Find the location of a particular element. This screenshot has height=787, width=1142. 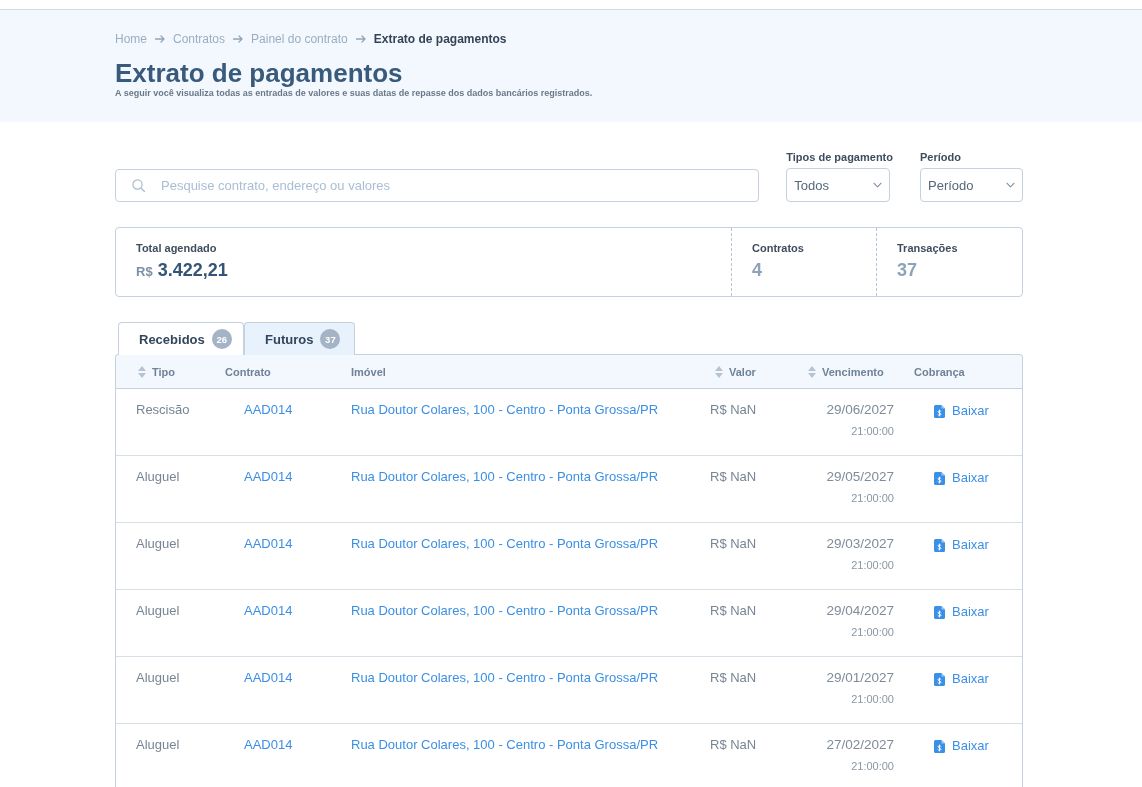

due-date: 29/04/2027 is located at coordinates (860, 611).